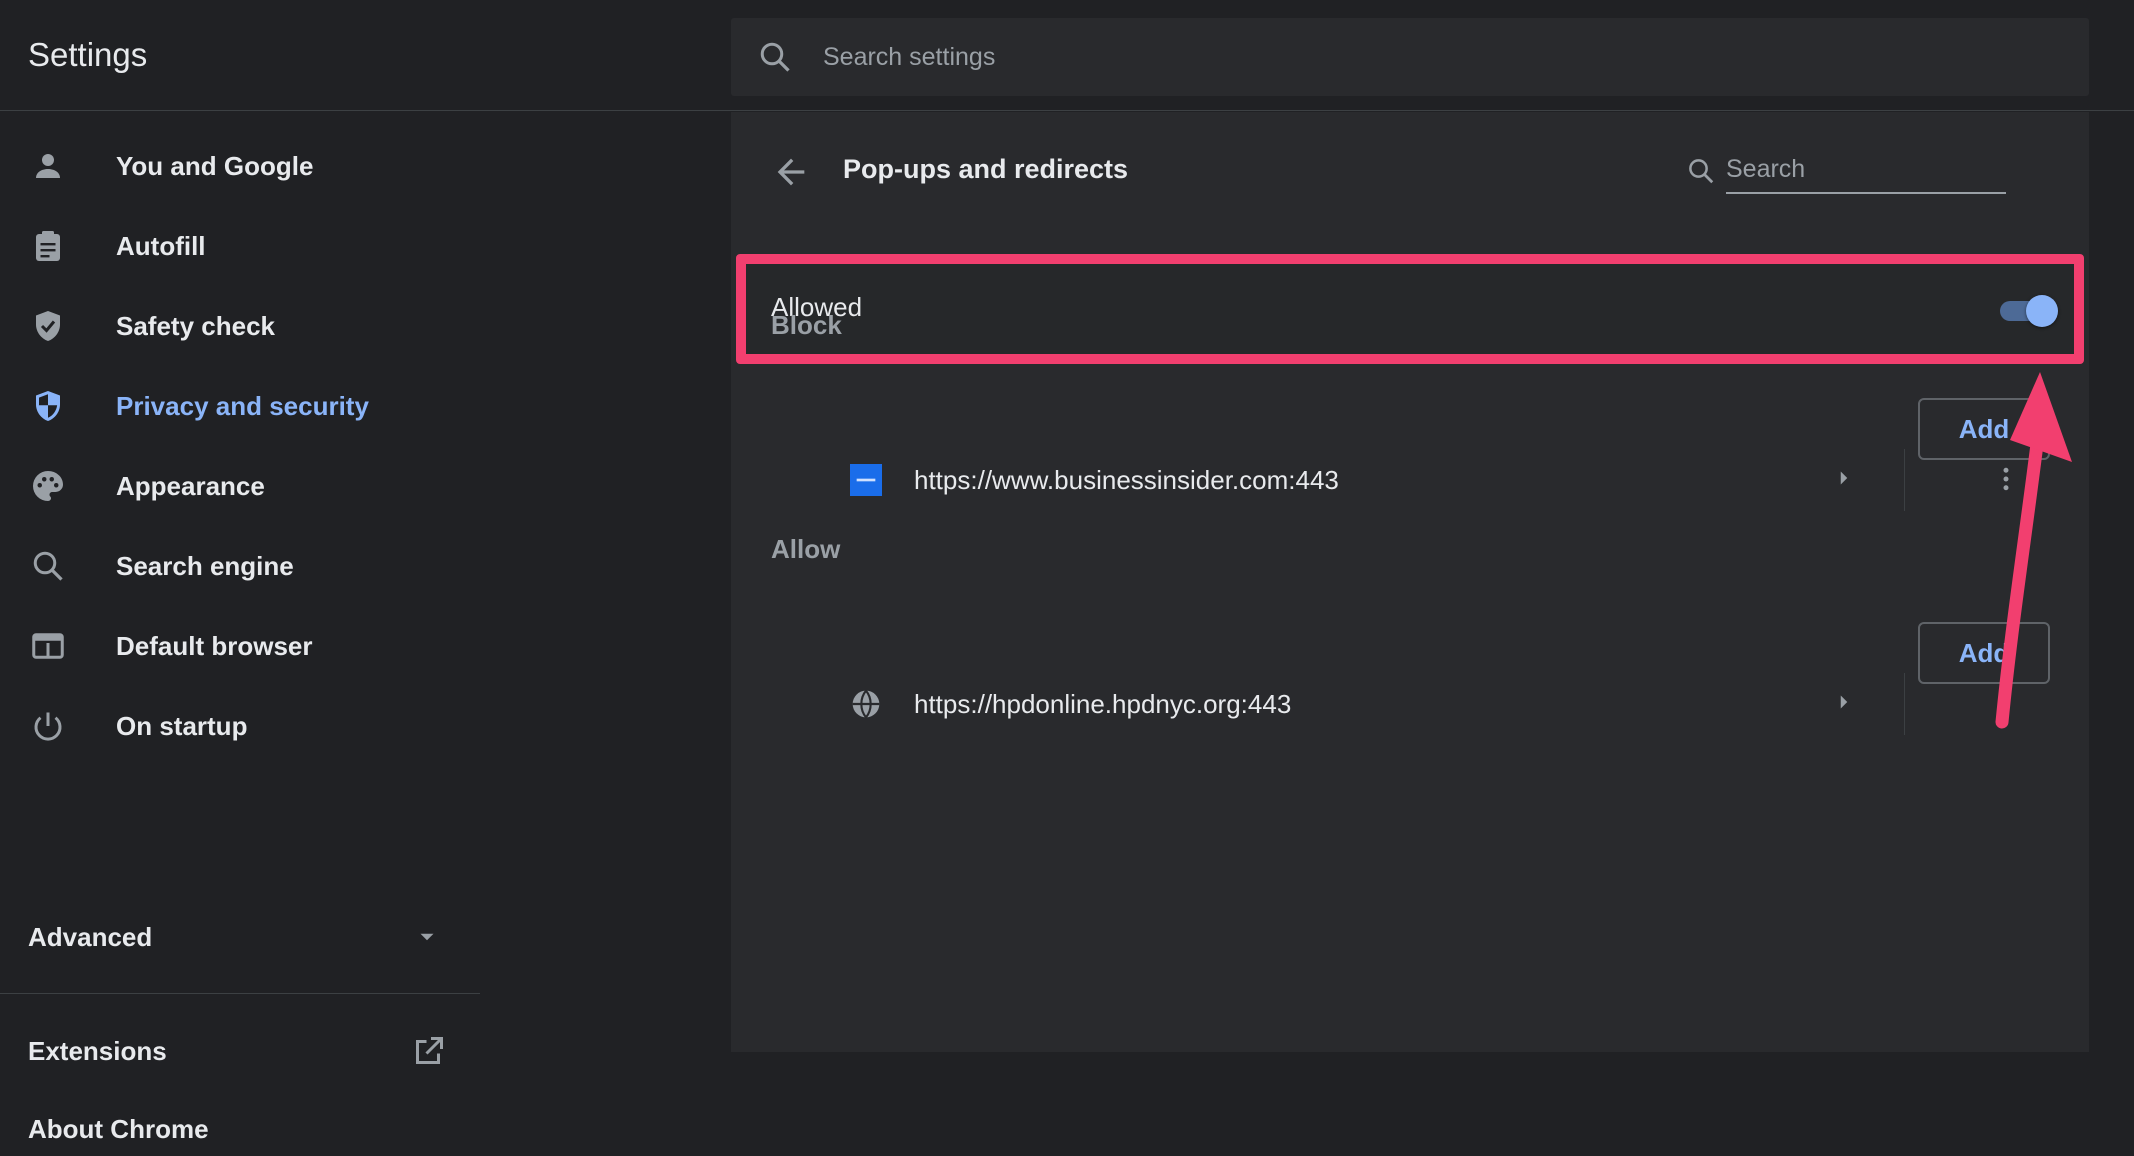 Image resolution: width=2134 pixels, height=1156 pixels. I want to click on allow-section-label: Allow, so click(806, 549).